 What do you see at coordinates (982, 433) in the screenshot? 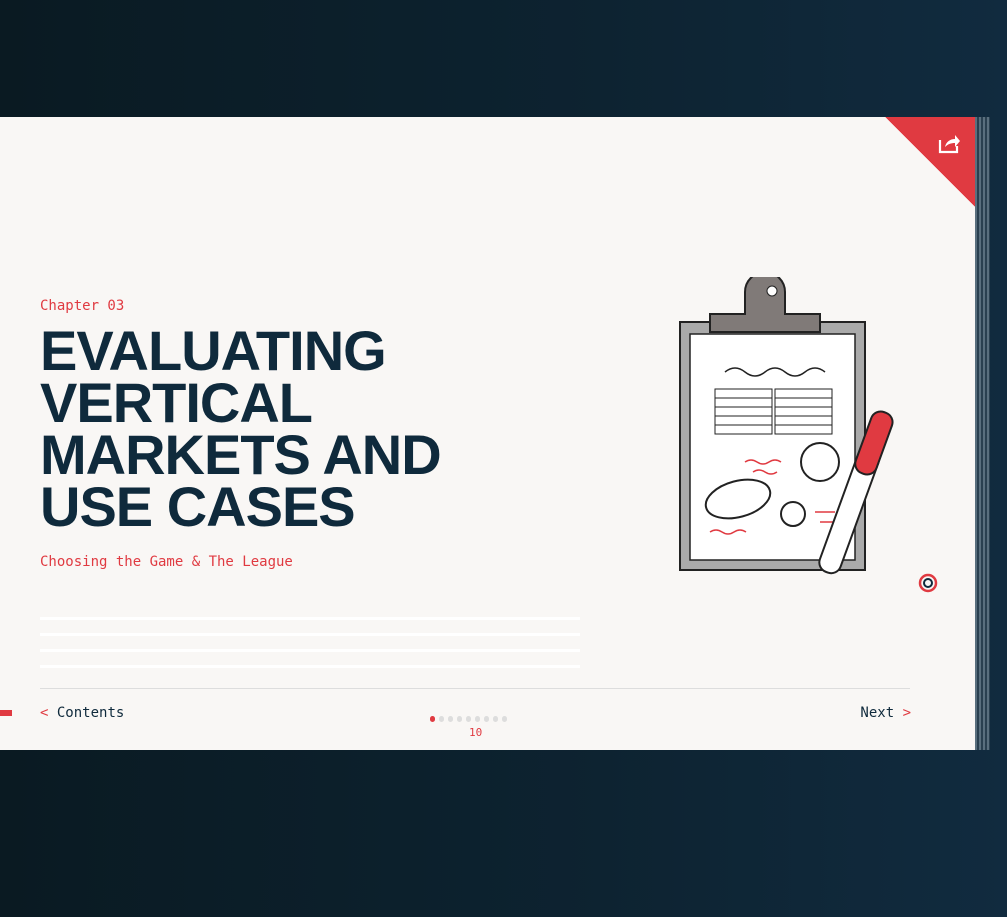
I see `page-stack-edges` at bounding box center [982, 433].